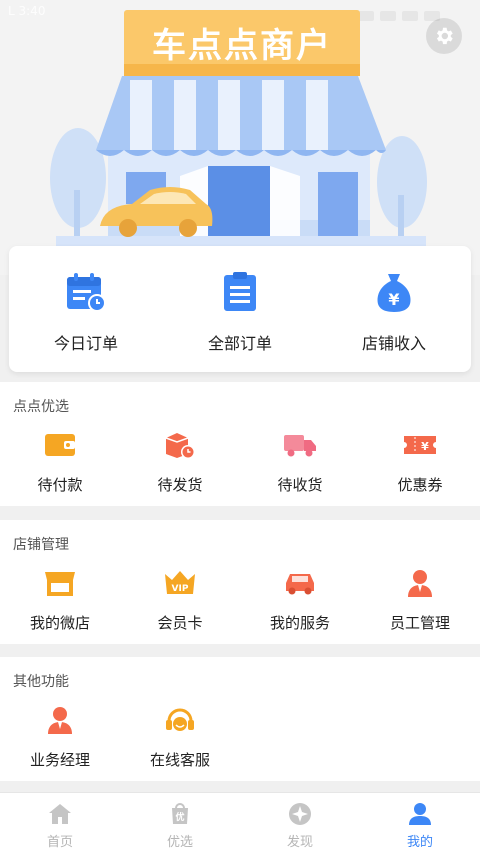  Describe the element at coordinates (420, 485) in the screenshot. I see `coupon-label: 优惠券` at that location.